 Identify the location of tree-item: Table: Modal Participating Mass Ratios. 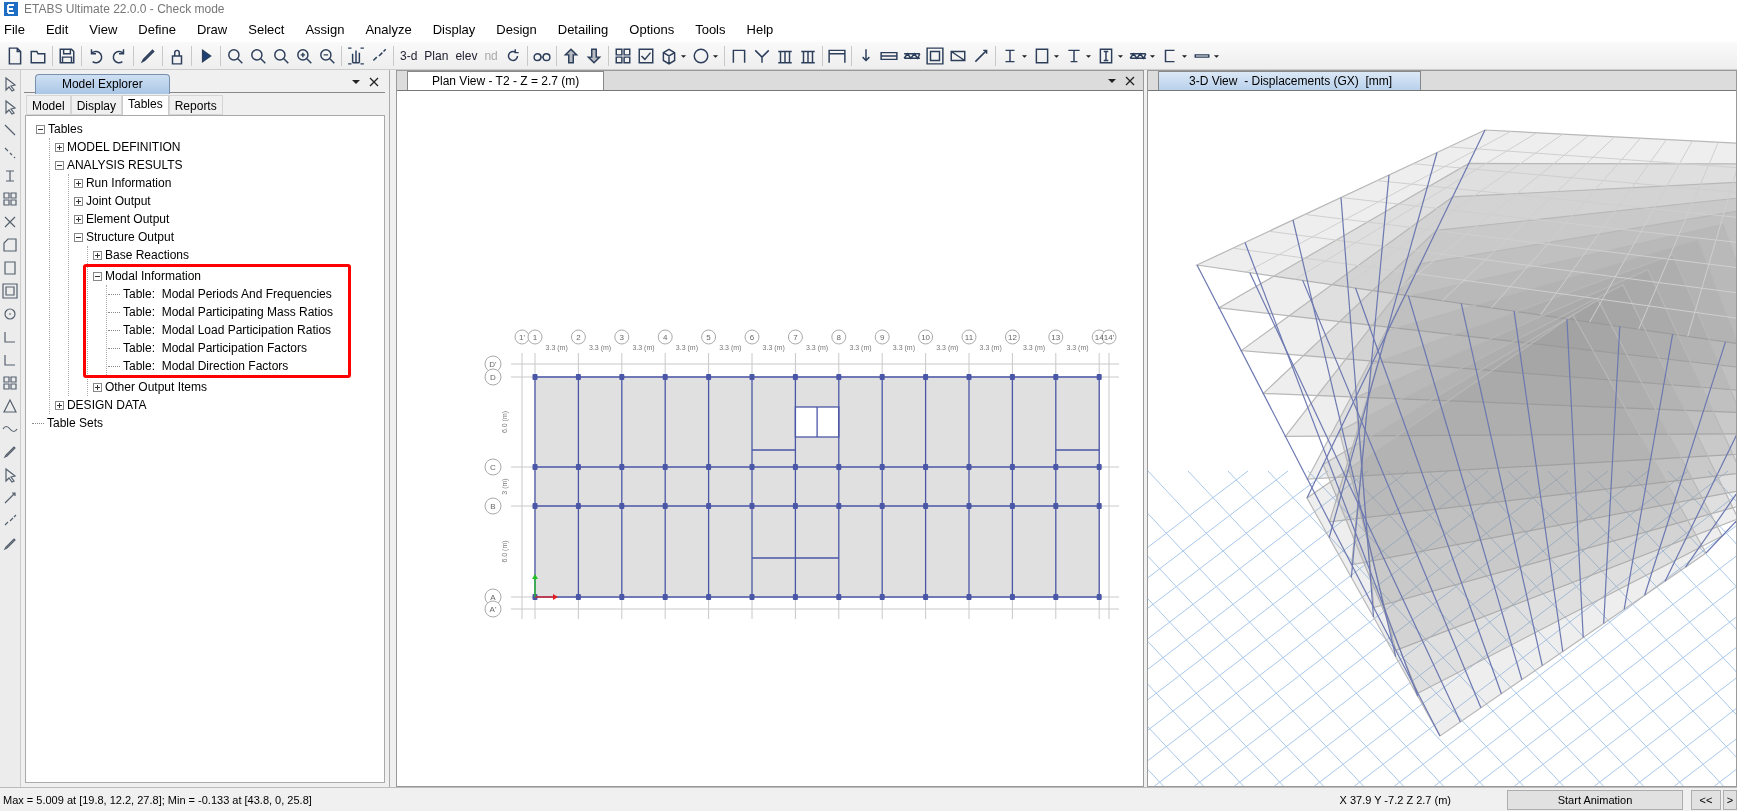
(228, 312).